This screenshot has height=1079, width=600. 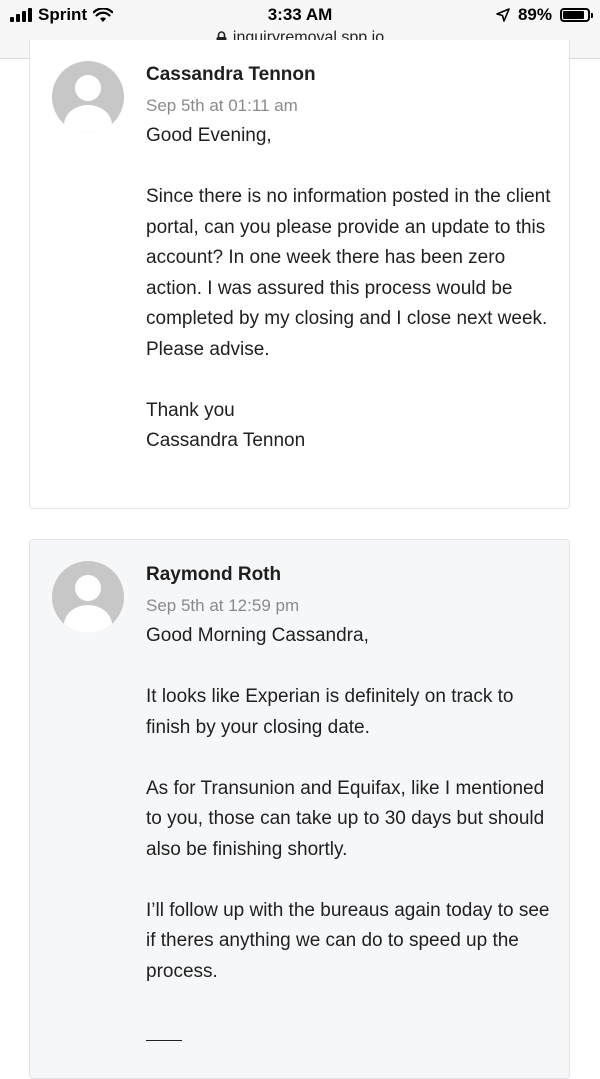 What do you see at coordinates (503, 15) in the screenshot?
I see `location-arrow-icon` at bounding box center [503, 15].